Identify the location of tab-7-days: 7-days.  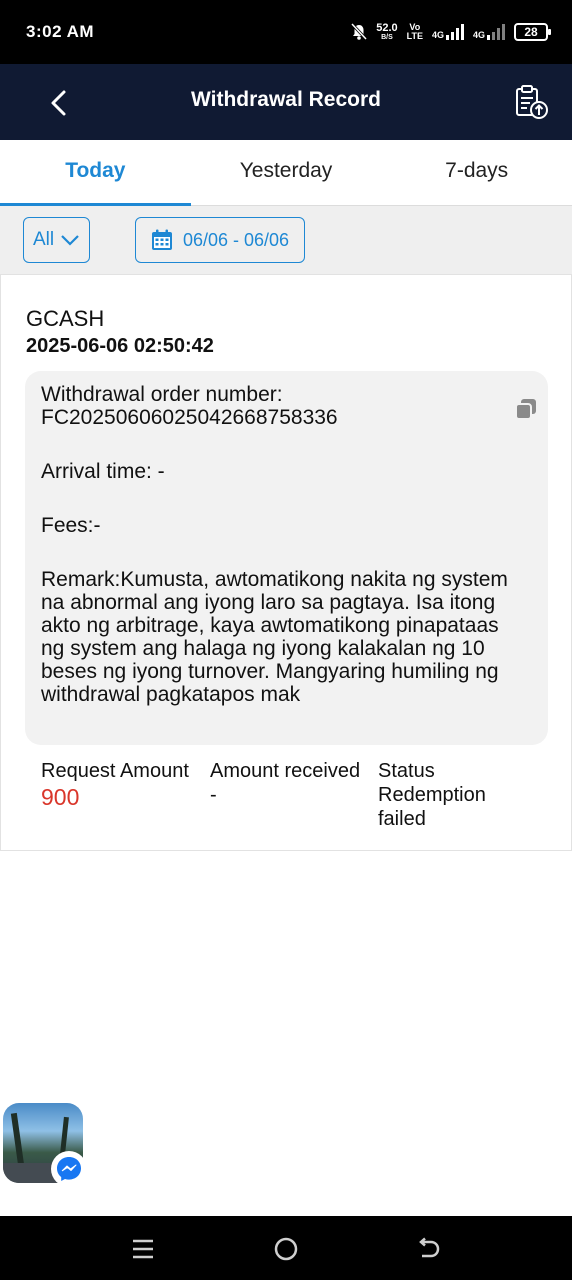
(476, 172).